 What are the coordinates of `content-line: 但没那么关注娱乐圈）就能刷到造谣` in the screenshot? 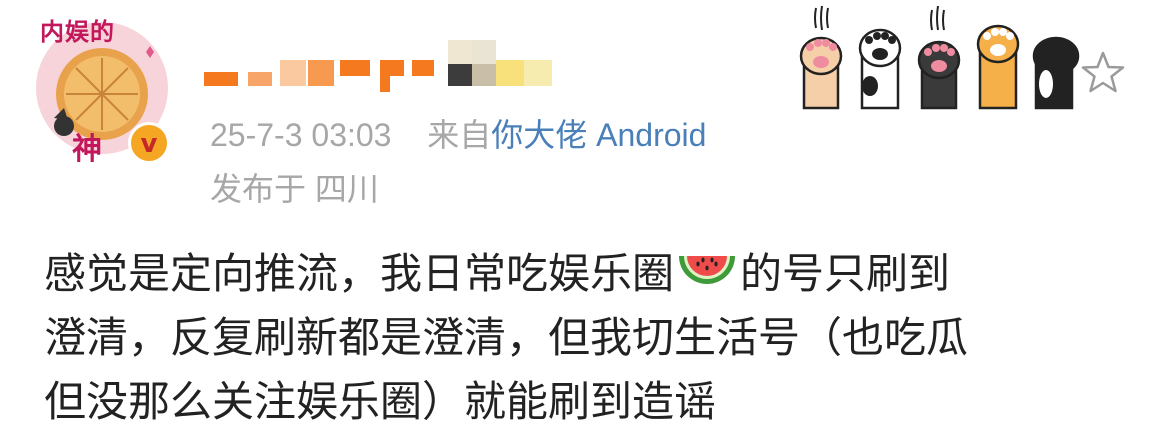 It's located at (380, 401).